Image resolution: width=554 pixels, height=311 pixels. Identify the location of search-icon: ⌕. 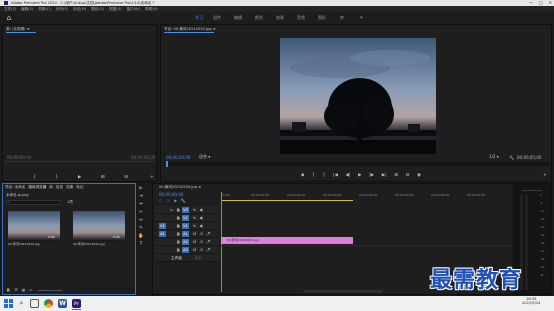
(21, 303).